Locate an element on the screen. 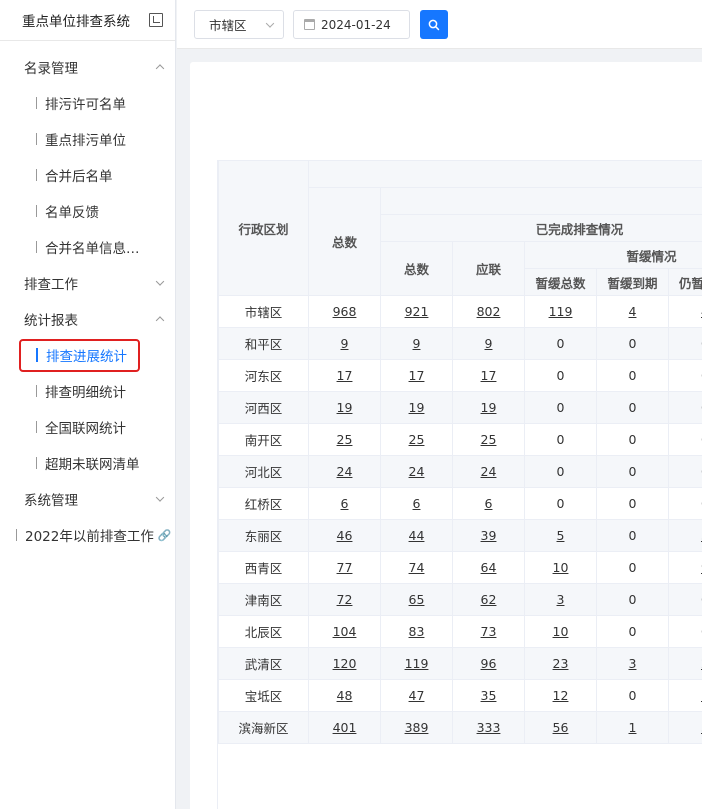 Image resolution: width=702 pixels, height=809 pixels. cell-still: 1 is located at coordinates (684, 695).